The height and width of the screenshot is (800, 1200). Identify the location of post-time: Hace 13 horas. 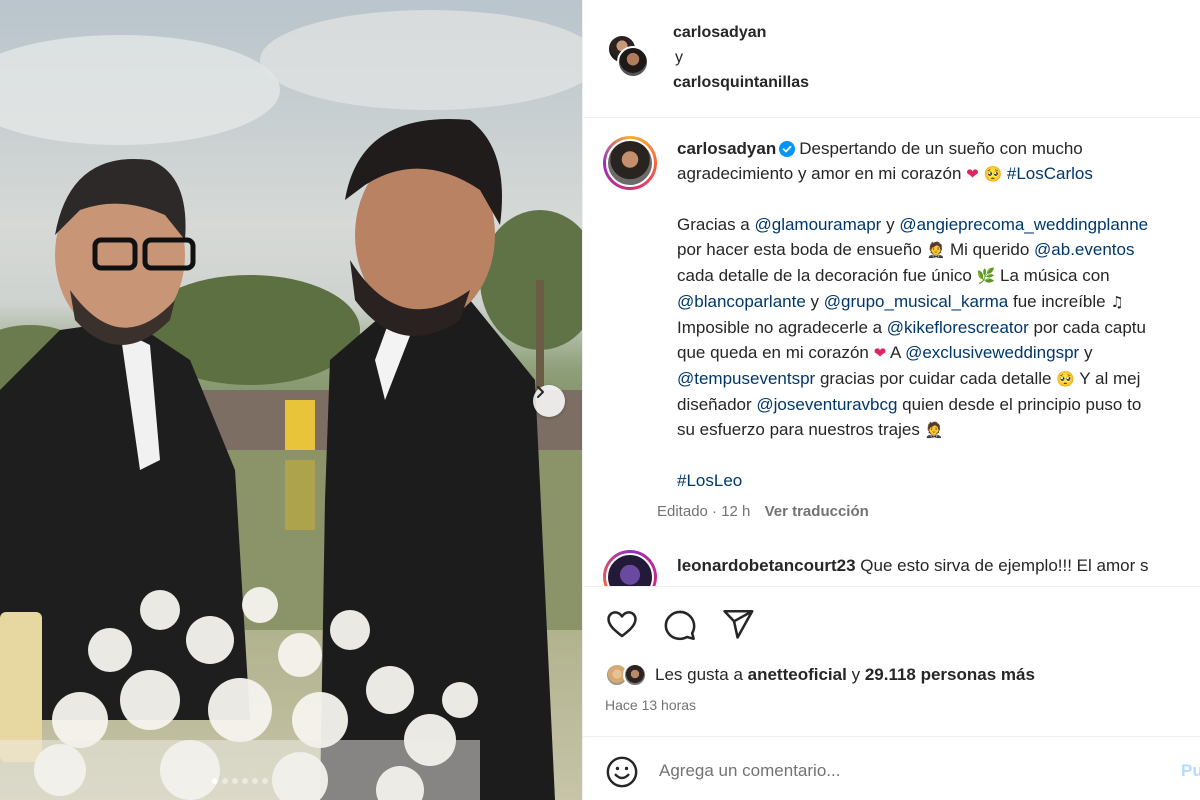
(651, 705).